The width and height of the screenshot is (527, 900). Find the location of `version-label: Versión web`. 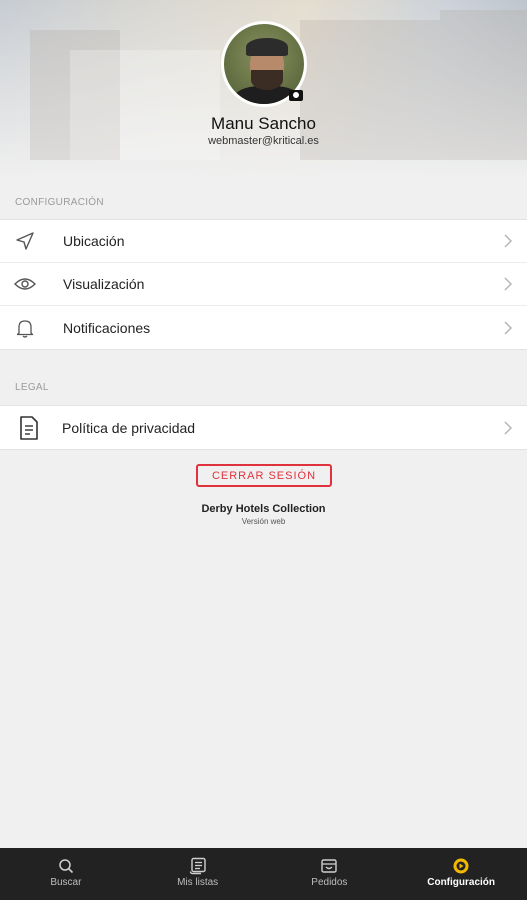

version-label: Versión web is located at coordinates (263, 521).